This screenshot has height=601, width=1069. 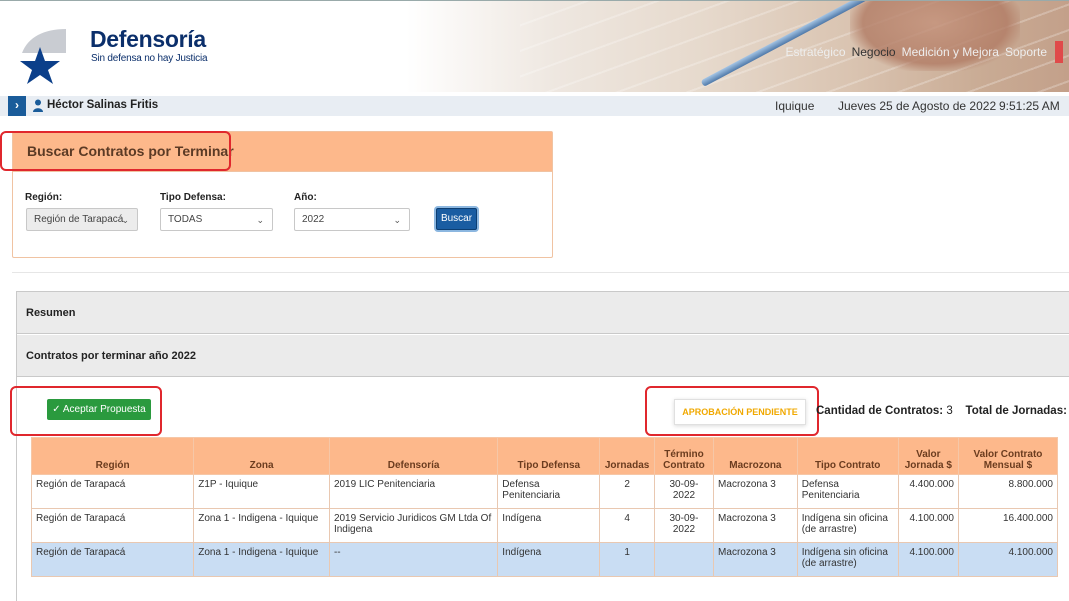 I want to click on nav-soporte: Soporte, so click(x=1026, y=52).